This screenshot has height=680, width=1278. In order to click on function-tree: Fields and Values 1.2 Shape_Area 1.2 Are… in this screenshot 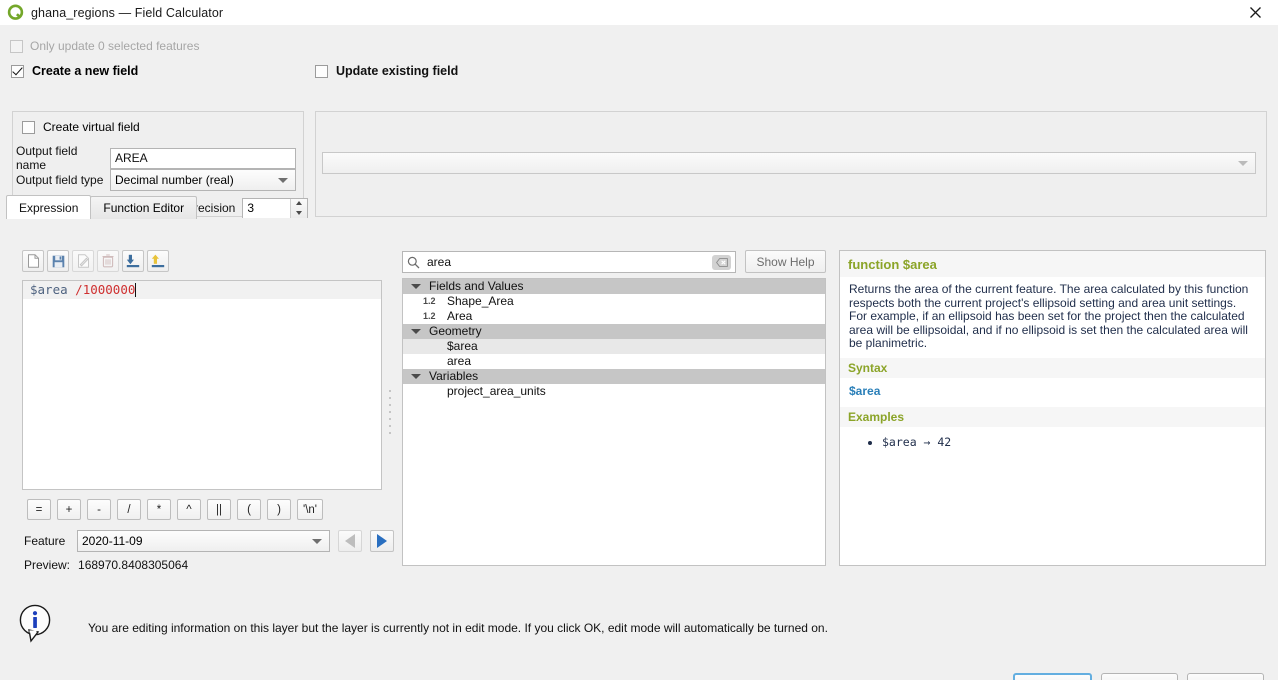, I will do `click(614, 422)`.